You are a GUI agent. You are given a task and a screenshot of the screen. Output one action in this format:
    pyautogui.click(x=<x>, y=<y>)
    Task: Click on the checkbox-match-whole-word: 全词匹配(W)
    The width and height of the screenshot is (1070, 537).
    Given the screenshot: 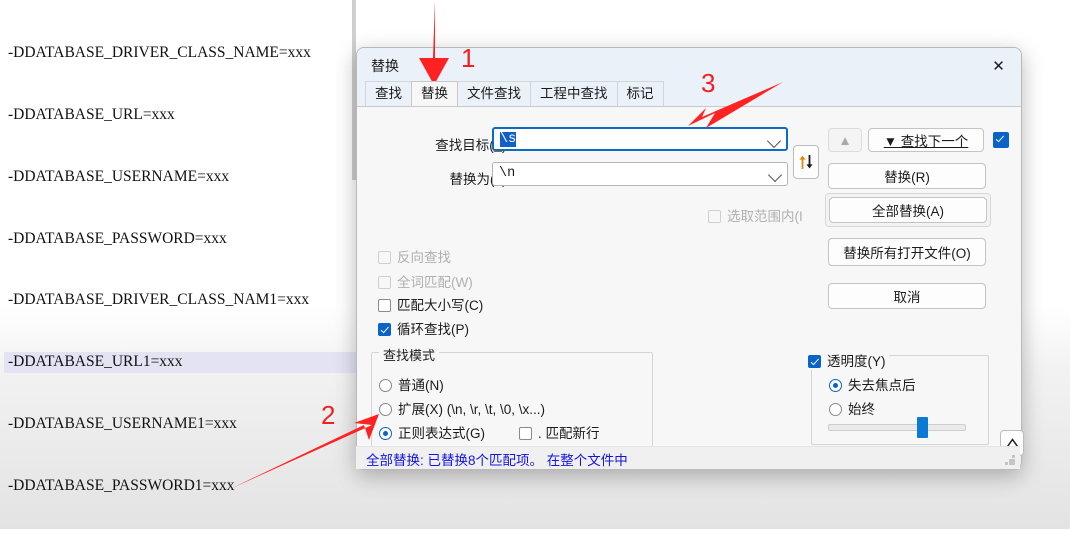 What is the action you would take?
    pyautogui.click(x=425, y=281)
    